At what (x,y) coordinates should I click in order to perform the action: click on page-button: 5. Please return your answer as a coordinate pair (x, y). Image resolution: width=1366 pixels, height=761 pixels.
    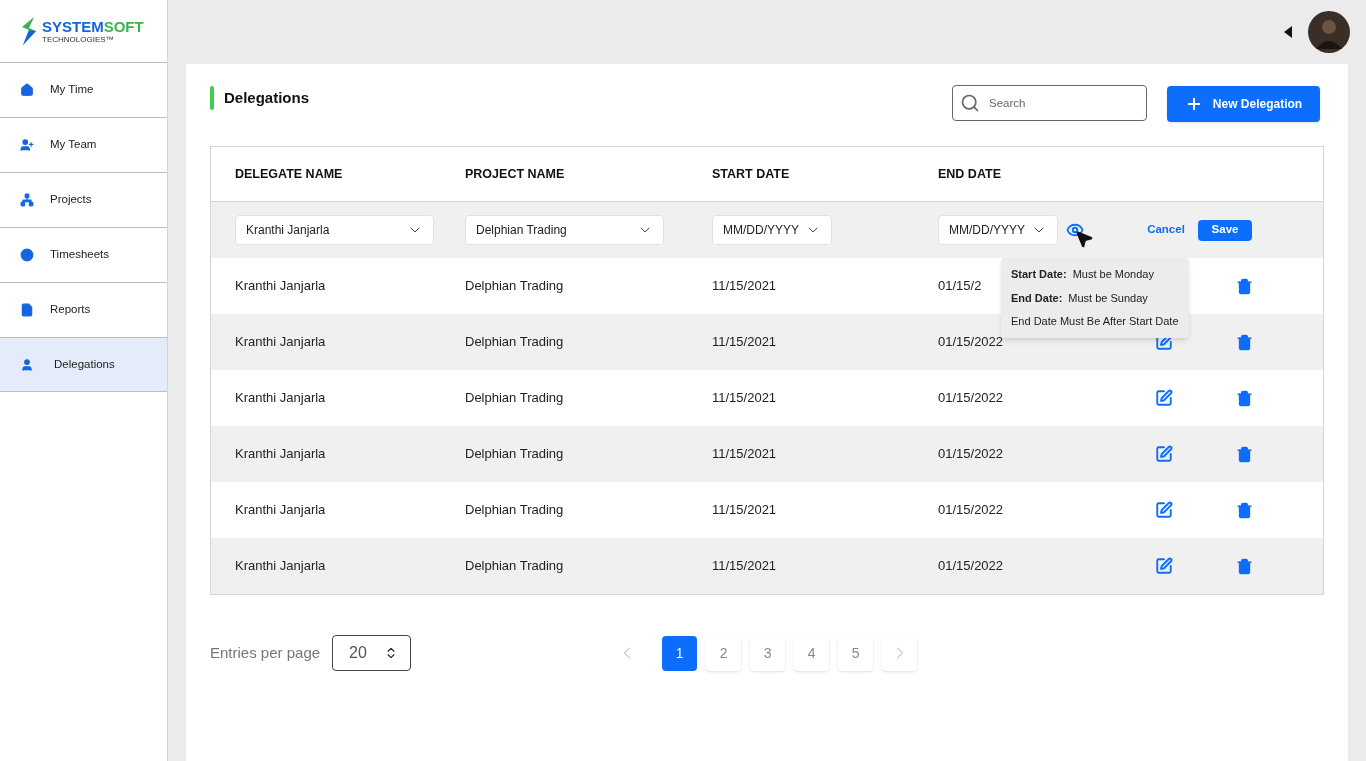
    Looking at the image, I should click on (856, 653).